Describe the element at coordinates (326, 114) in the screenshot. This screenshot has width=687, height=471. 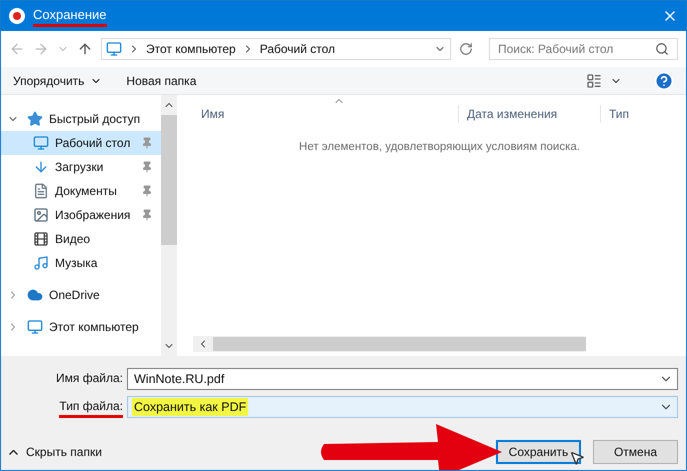
I see `column-header: Имя` at that location.